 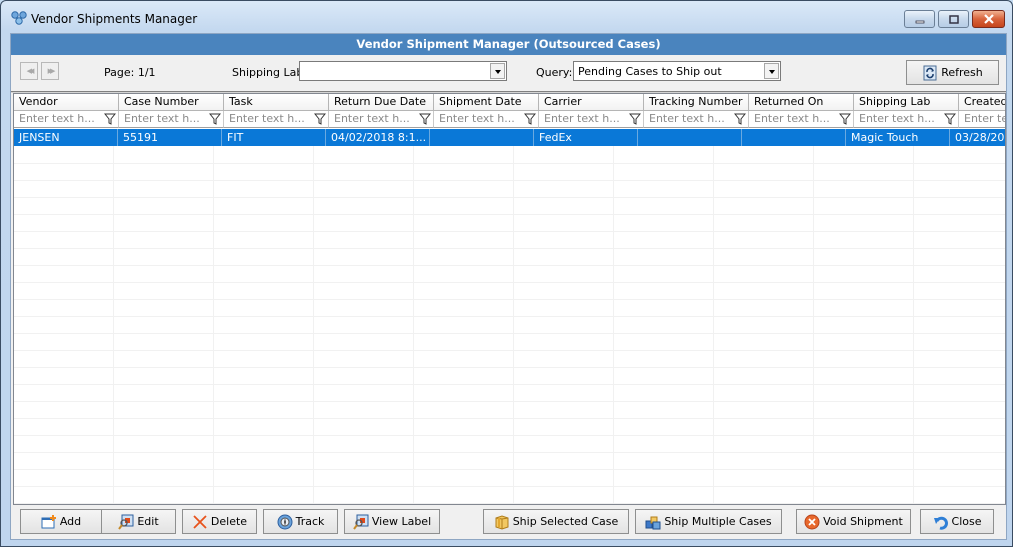 I want to click on next-icon: ▶▶, so click(x=51, y=71).